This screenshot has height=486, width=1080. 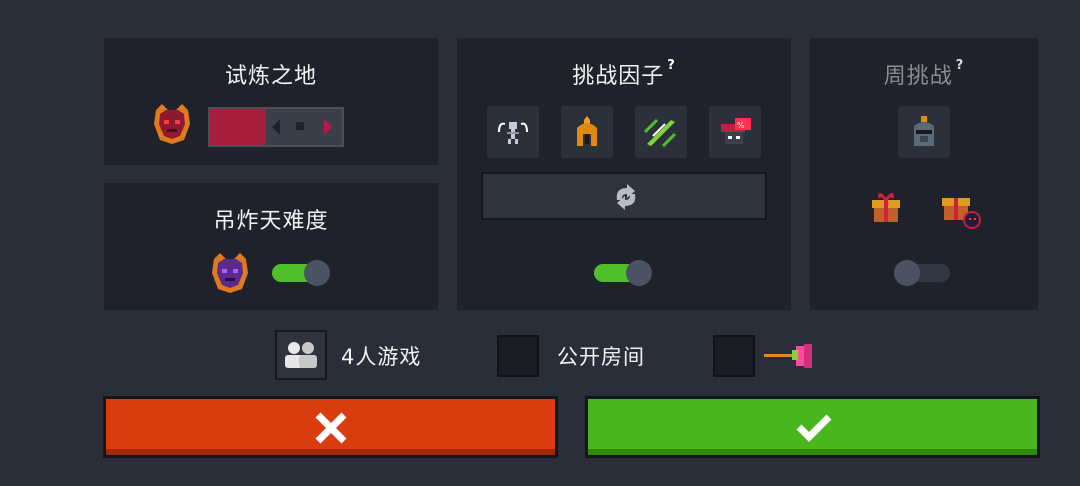 I want to click on green-blades-icon, so click(x=660, y=133).